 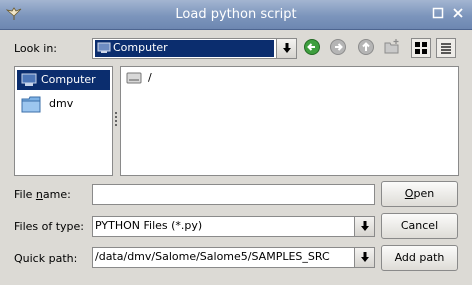 What do you see at coordinates (419, 258) in the screenshot?
I see `add-path-button: Add path` at bounding box center [419, 258].